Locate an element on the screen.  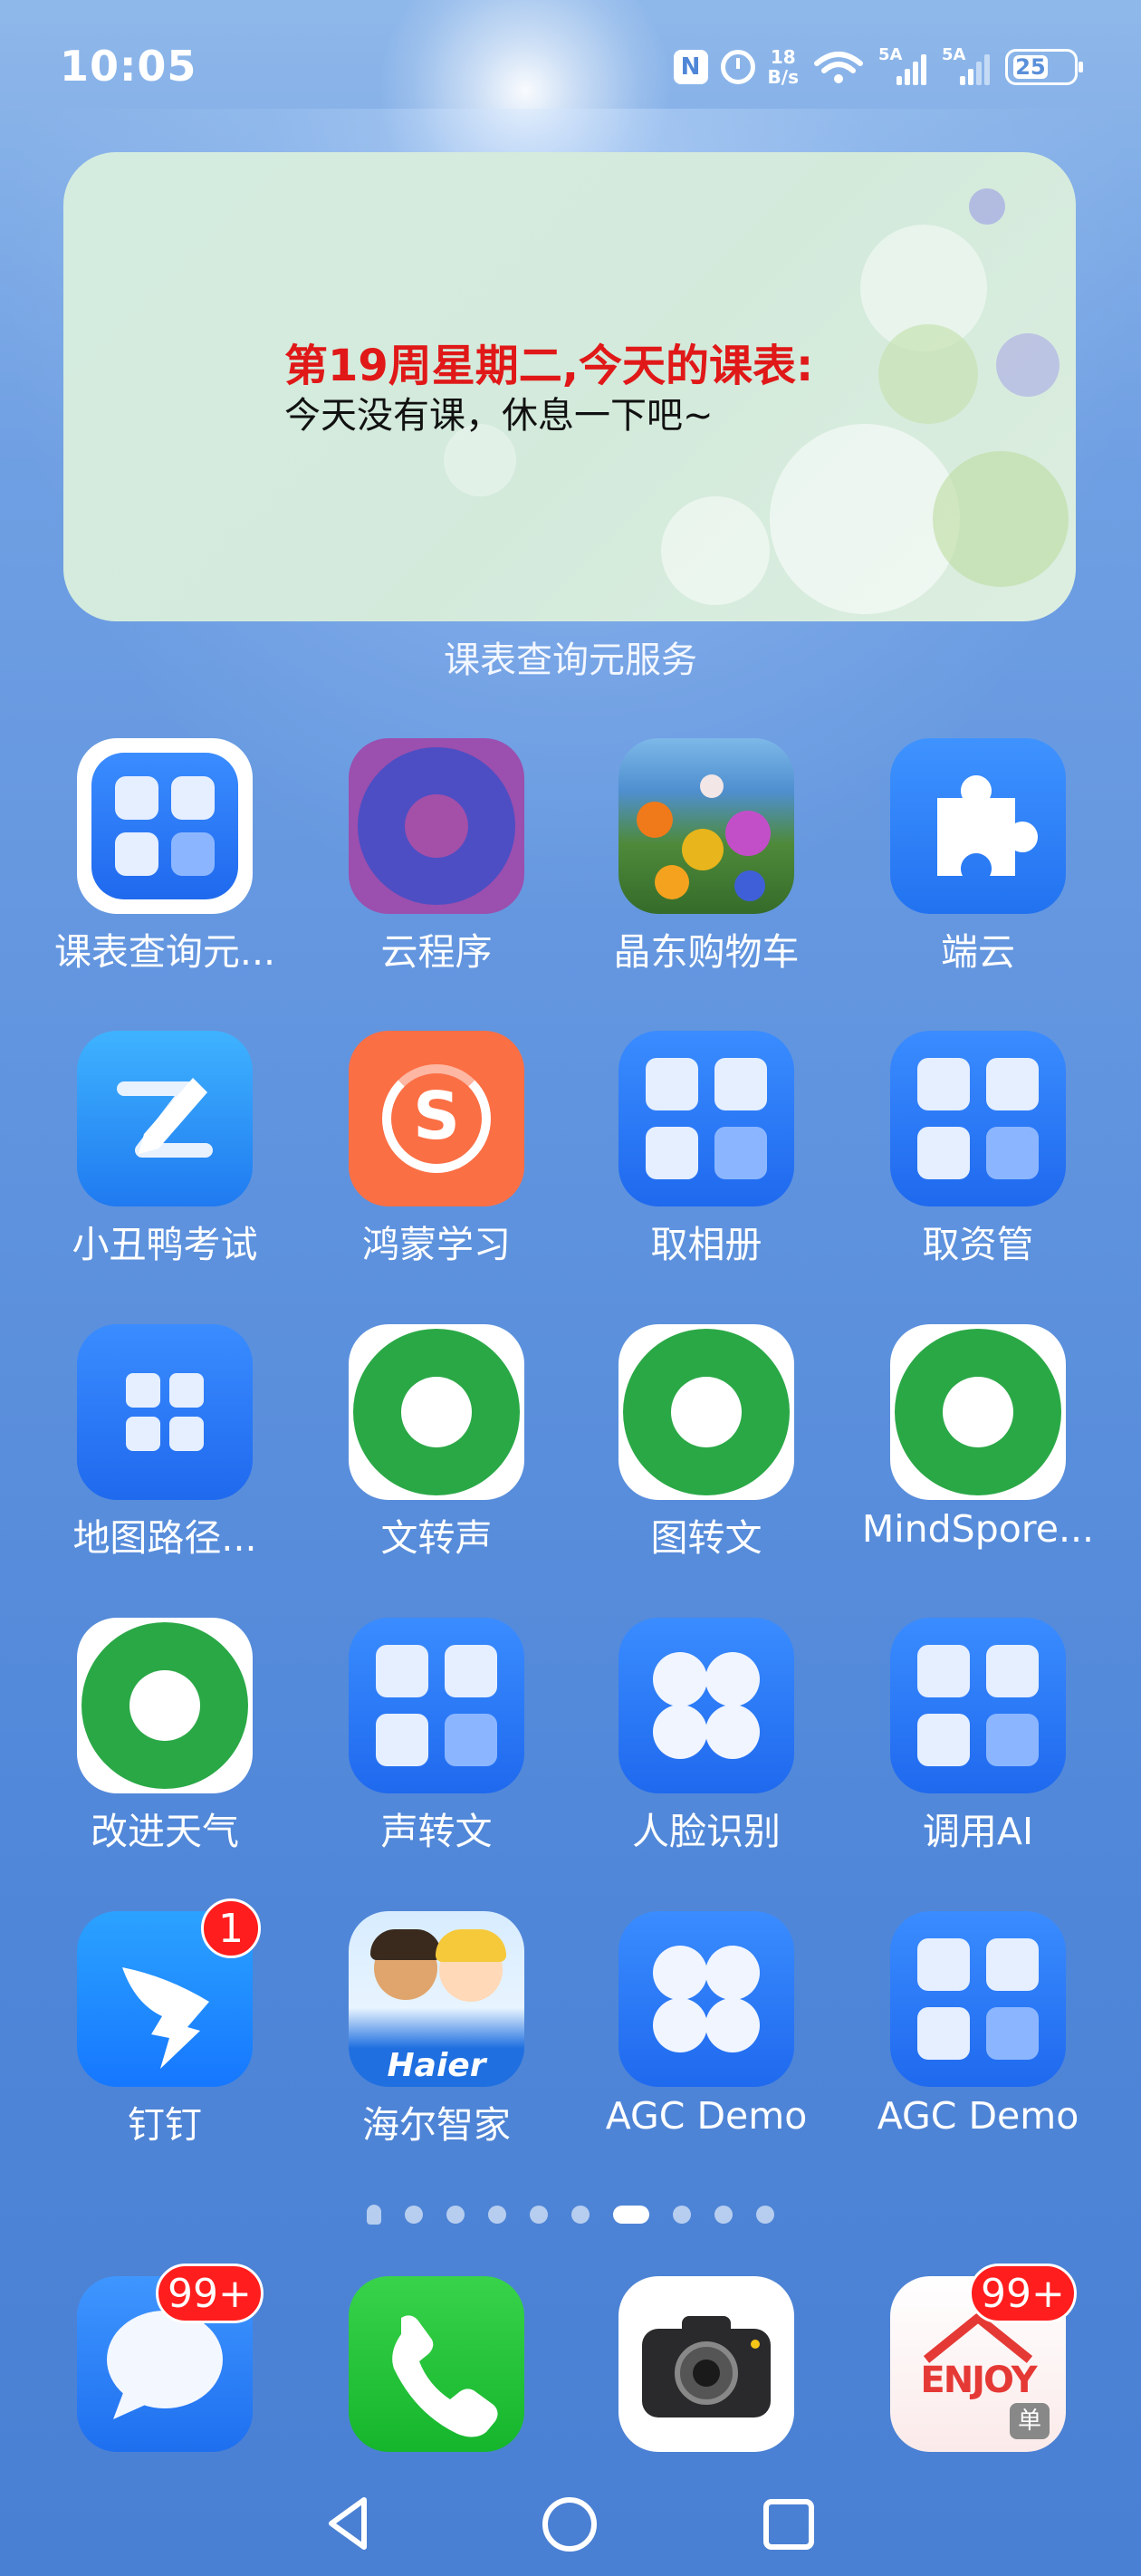
app-text-to-speech: 文转声 is located at coordinates (436, 1443).